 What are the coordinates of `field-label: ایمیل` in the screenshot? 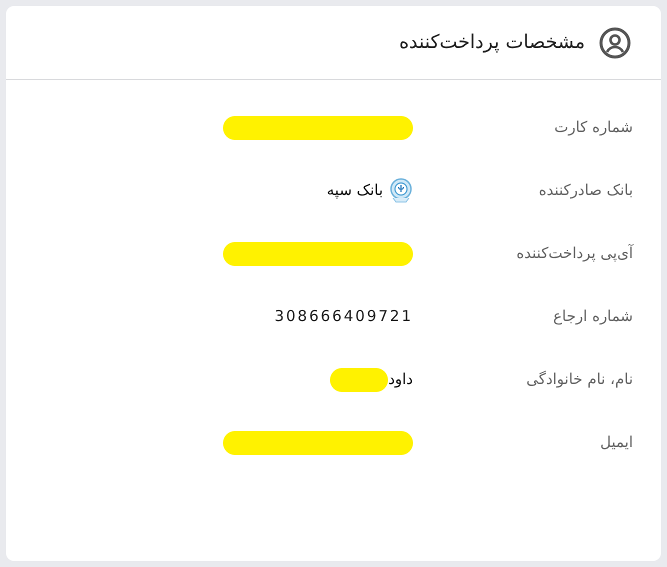 It's located at (616, 443).